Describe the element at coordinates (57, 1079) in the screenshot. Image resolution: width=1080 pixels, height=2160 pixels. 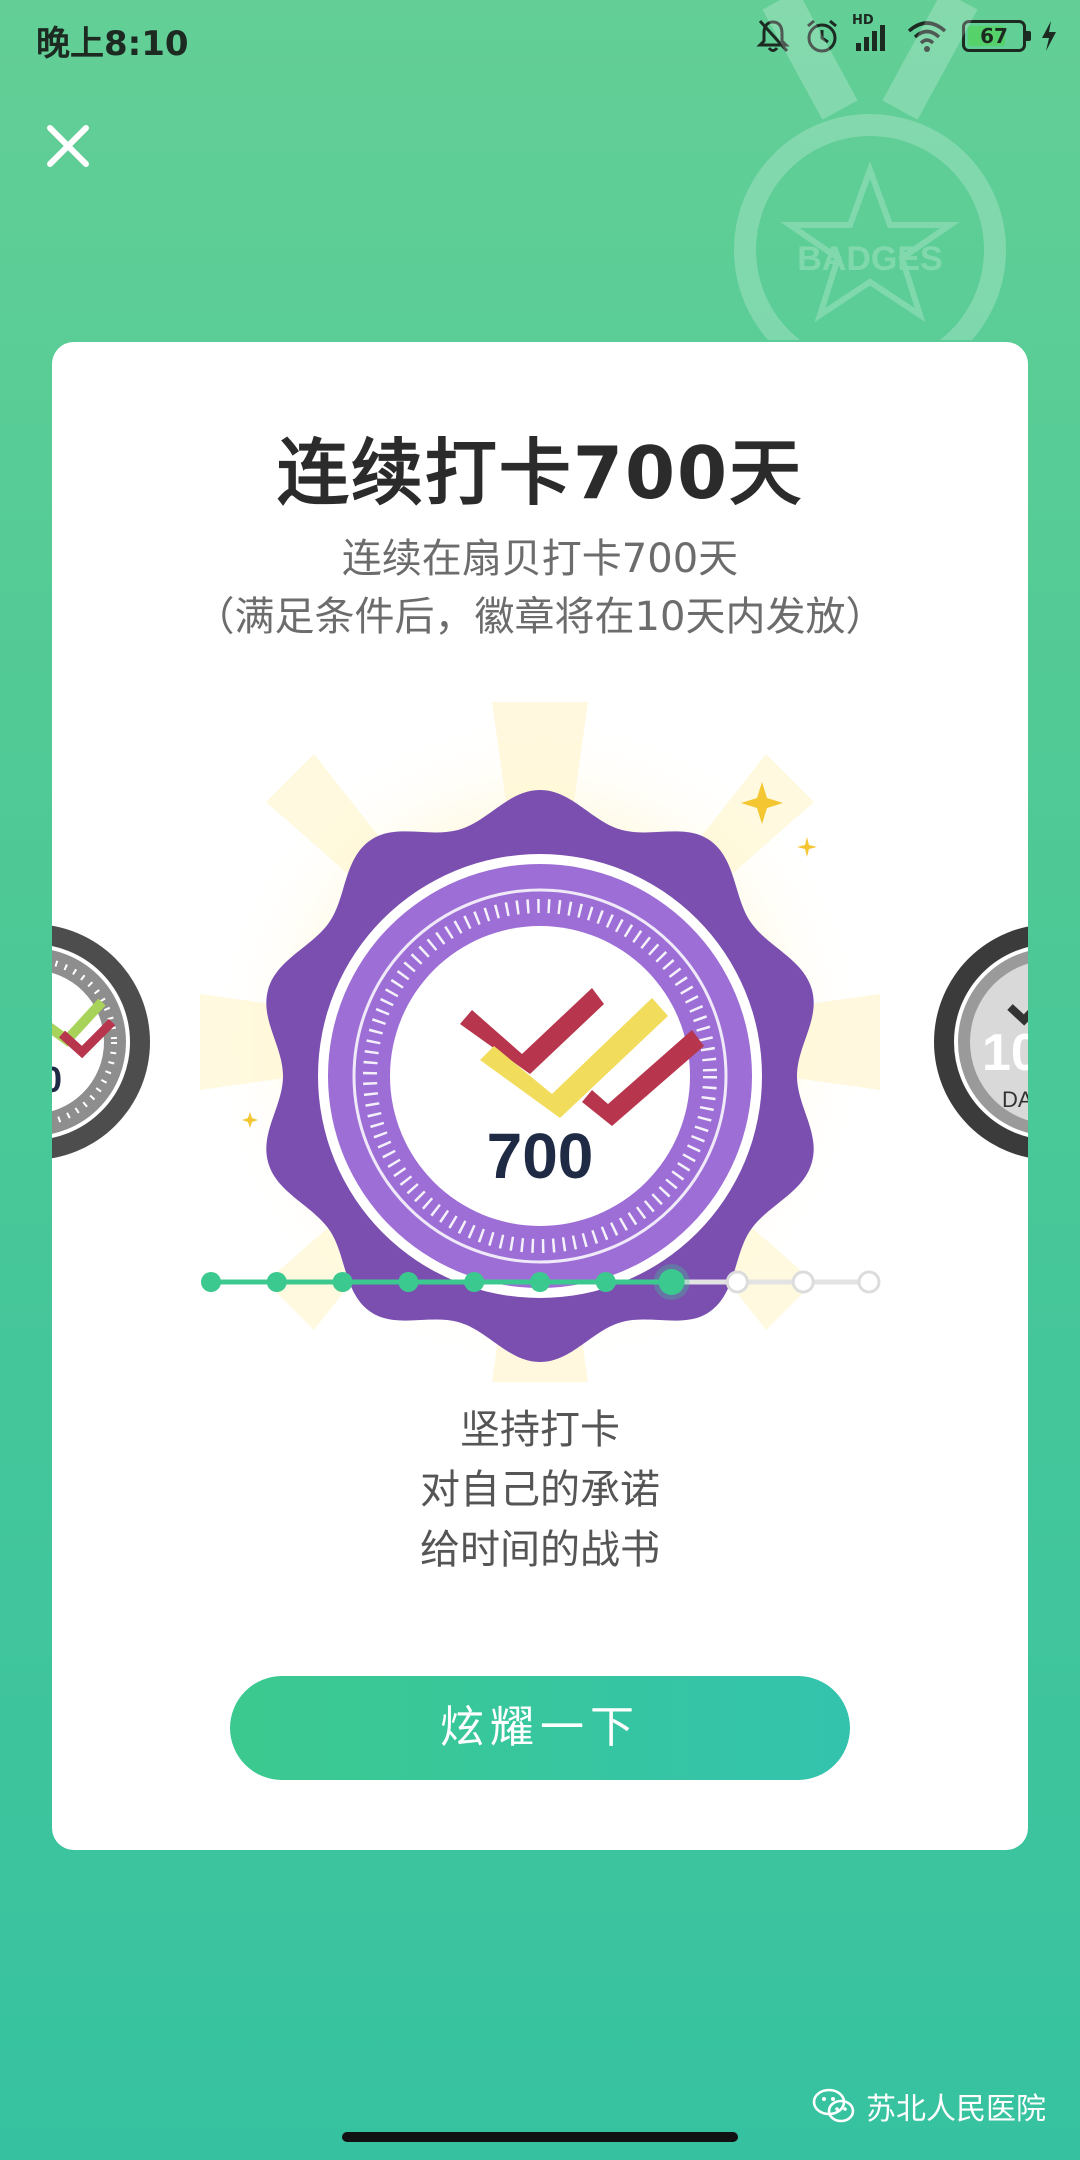
I see `previous-badge-number: 00` at that location.